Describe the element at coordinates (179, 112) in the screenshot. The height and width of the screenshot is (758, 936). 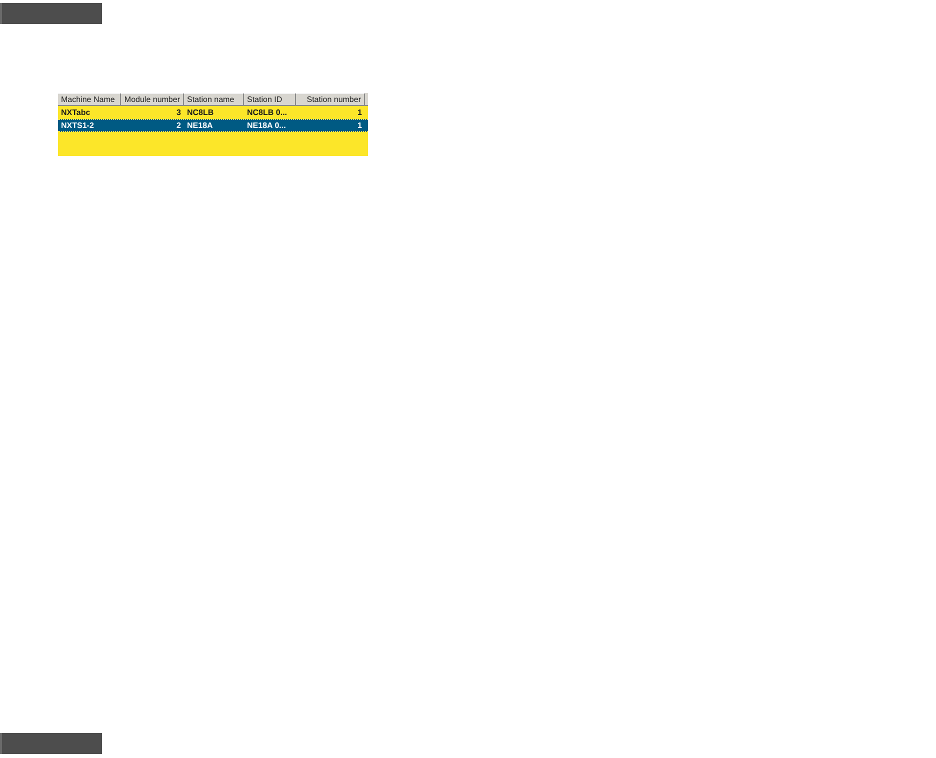
I see `table-cell-text: 3` at that location.